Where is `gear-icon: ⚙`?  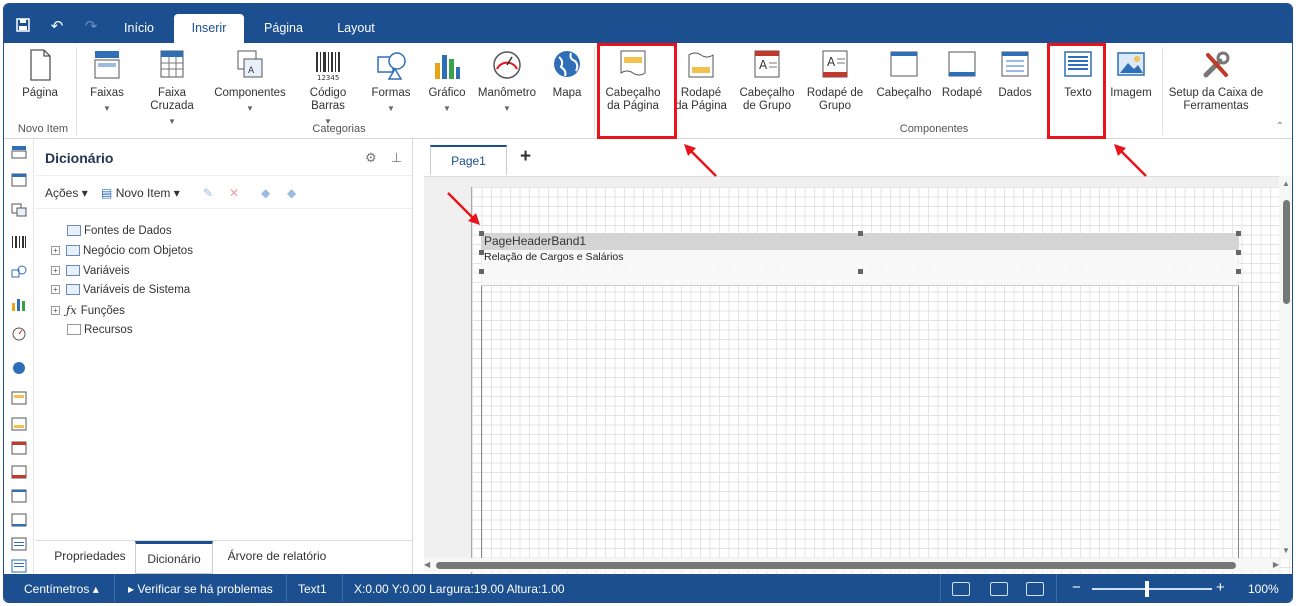
gear-icon: ⚙ is located at coordinates (371, 158).